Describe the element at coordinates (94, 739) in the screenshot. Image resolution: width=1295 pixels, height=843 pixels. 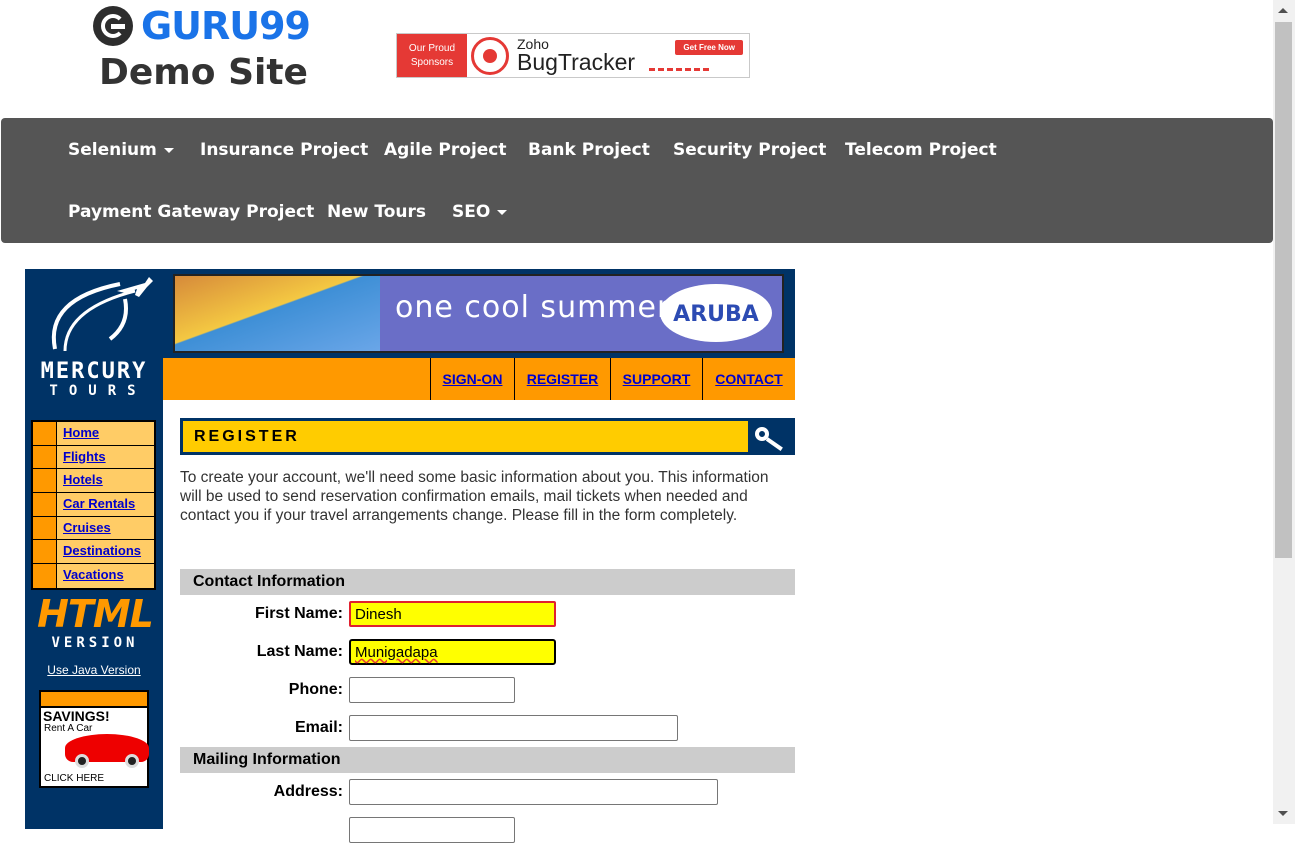
I see `savings-ad: SAVINGS! Rent A Car CLICK HERE` at that location.